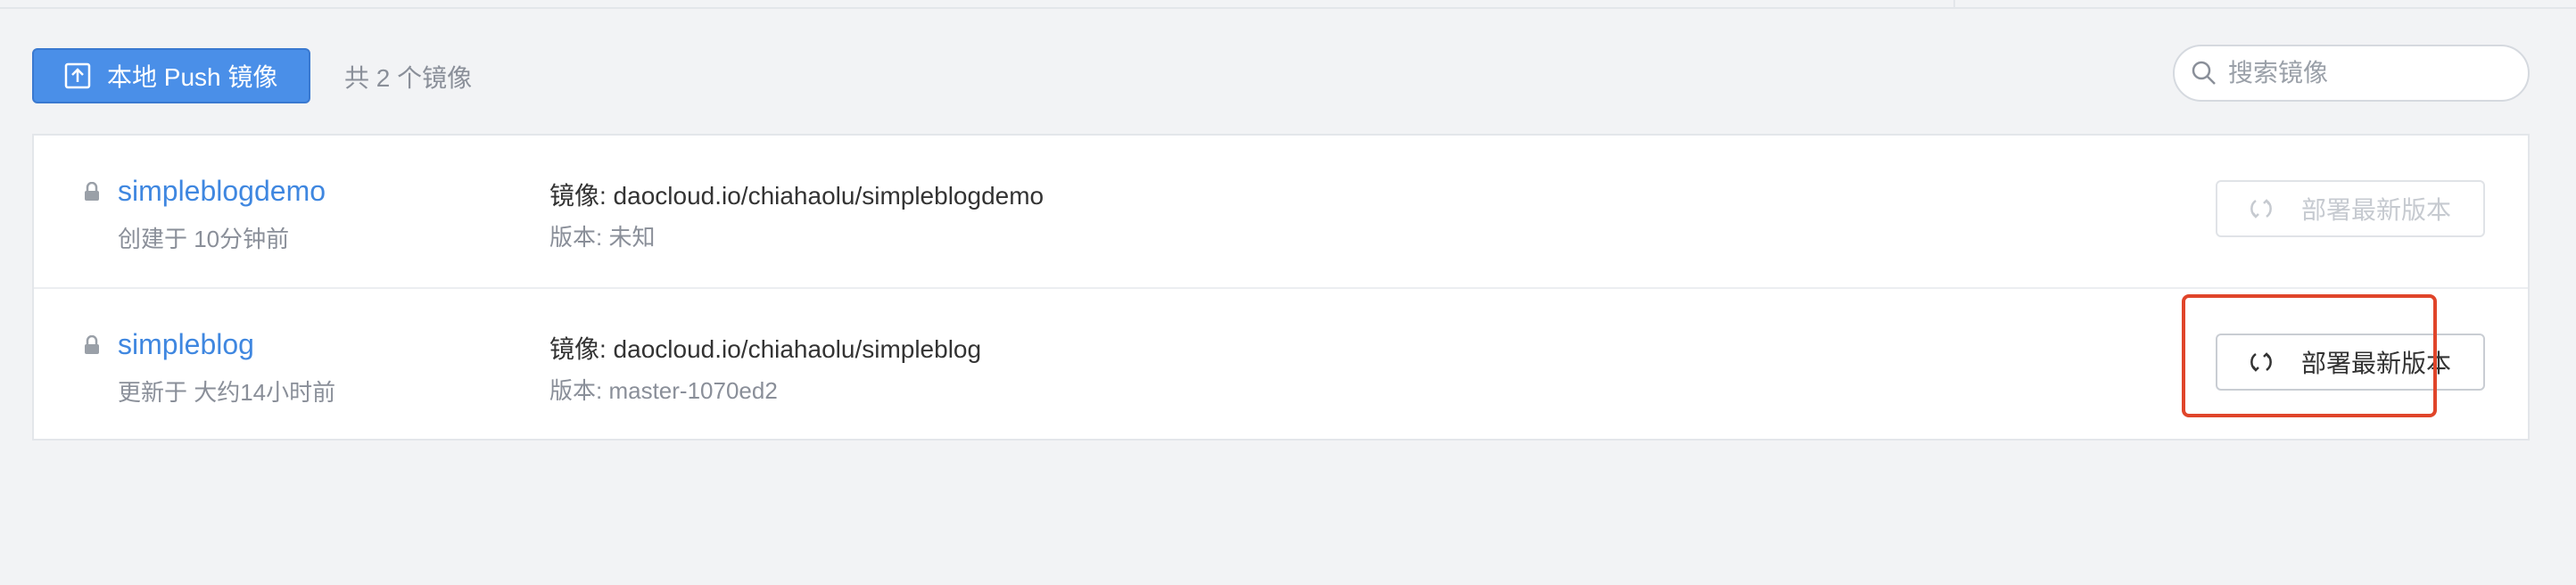  I want to click on search-icon, so click(2204, 73).